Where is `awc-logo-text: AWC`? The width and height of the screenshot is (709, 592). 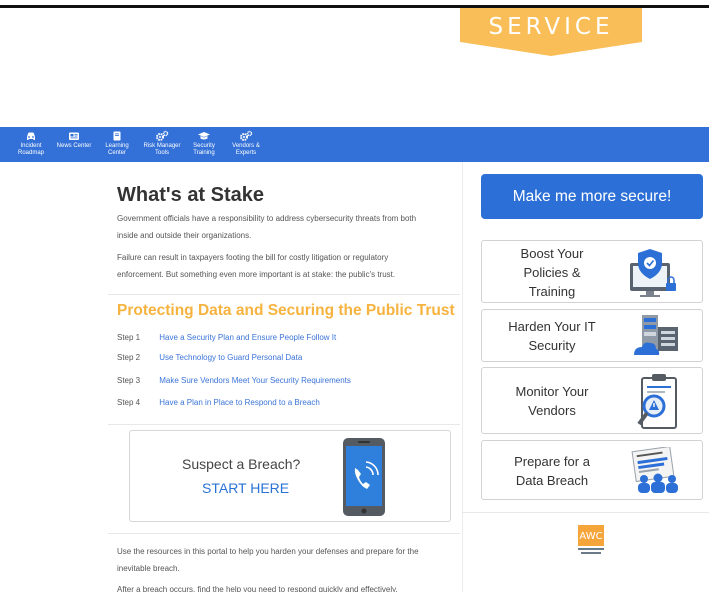
awc-logo-text: AWC is located at coordinates (590, 536).